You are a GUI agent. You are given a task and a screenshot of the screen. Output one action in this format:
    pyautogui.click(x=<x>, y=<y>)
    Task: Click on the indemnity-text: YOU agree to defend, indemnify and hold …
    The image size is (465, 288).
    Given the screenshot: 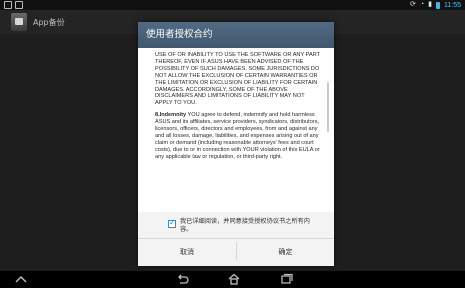 What is the action you would take?
    pyautogui.click(x=237, y=136)
    